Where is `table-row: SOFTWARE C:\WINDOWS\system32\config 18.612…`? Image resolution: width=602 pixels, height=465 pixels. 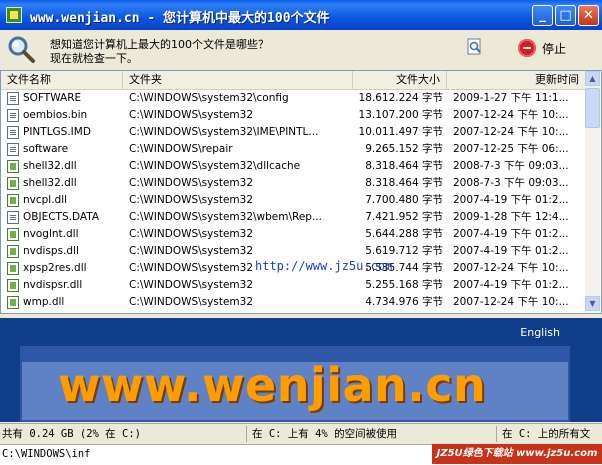 table-row: SOFTWARE C:\WINDOWS\system32\config 18.612… is located at coordinates (293, 98).